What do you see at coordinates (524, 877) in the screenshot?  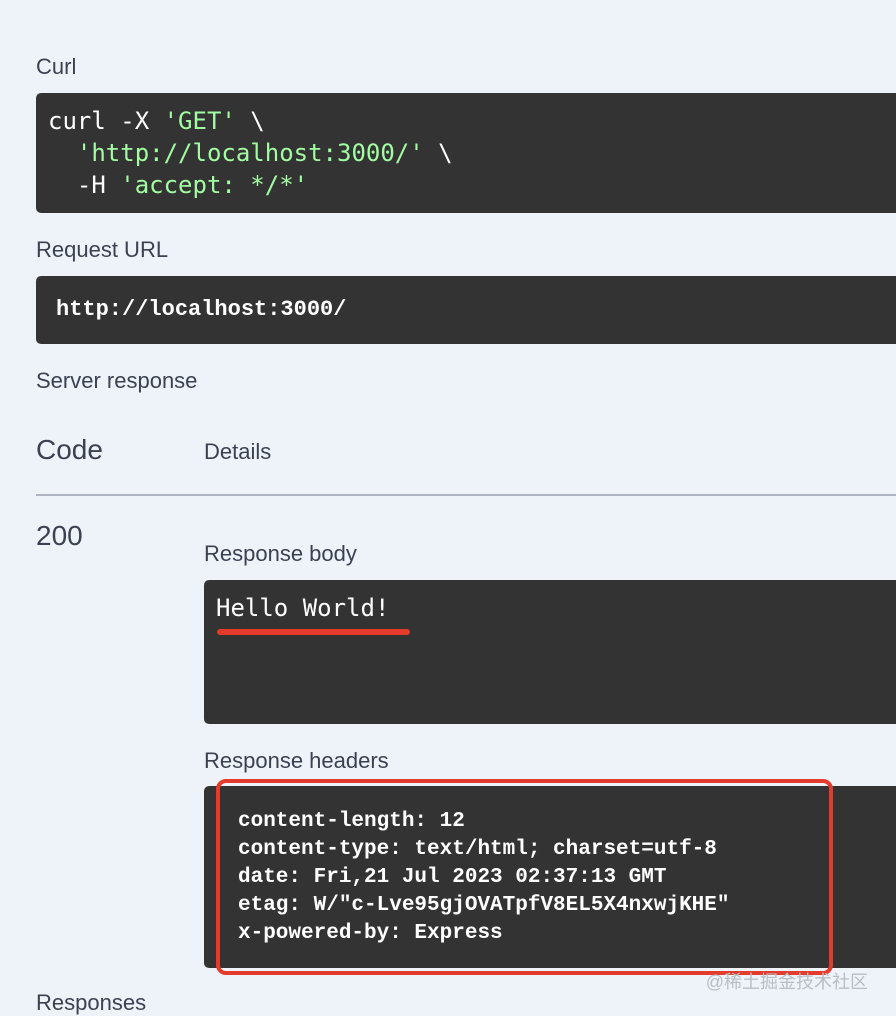 I see `red-box-annotation` at bounding box center [524, 877].